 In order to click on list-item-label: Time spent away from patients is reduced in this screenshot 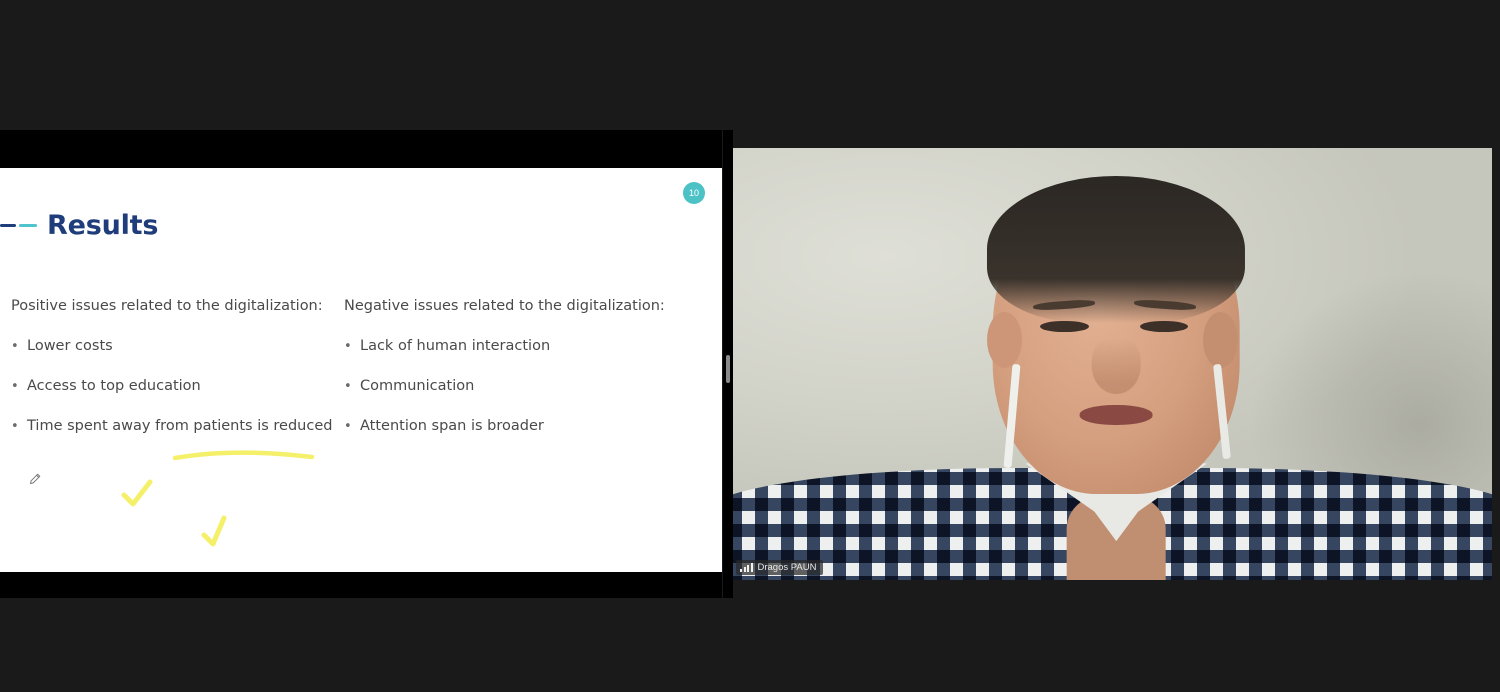, I will do `click(180, 425)`.